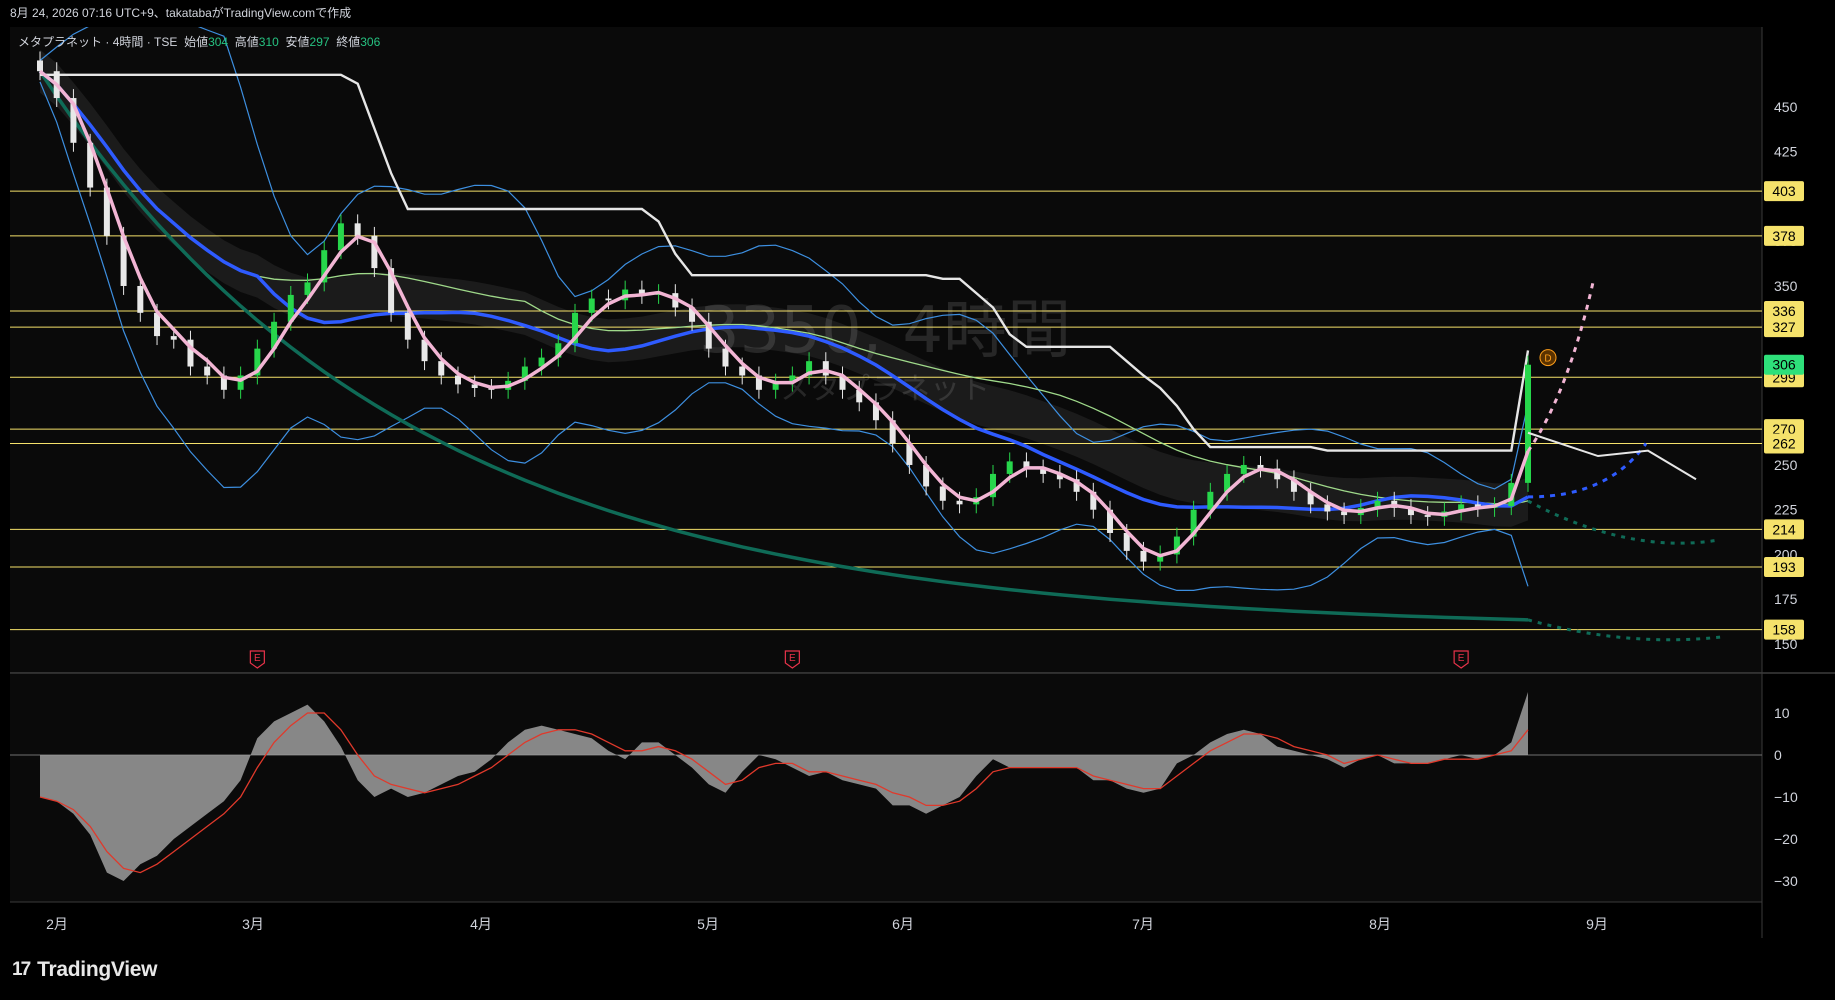 The image size is (1835, 1000). Describe the element at coordinates (60, 42) in the screenshot. I see `symbol-name: メタプラネット` at that location.